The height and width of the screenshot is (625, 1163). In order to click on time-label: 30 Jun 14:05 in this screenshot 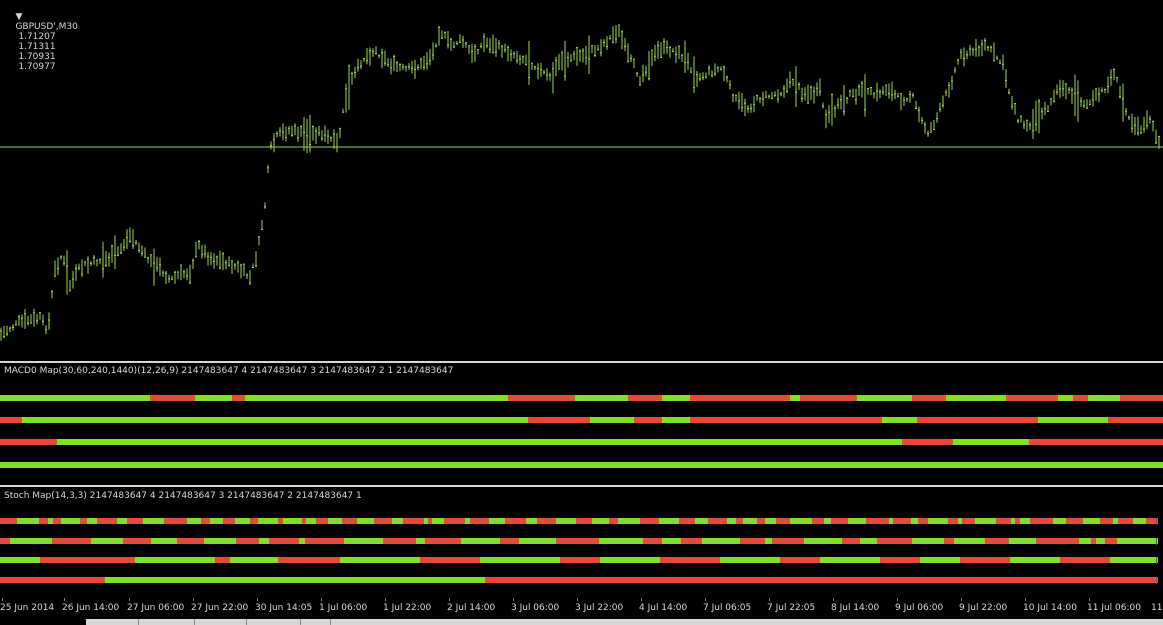, I will do `click(284, 608)`.